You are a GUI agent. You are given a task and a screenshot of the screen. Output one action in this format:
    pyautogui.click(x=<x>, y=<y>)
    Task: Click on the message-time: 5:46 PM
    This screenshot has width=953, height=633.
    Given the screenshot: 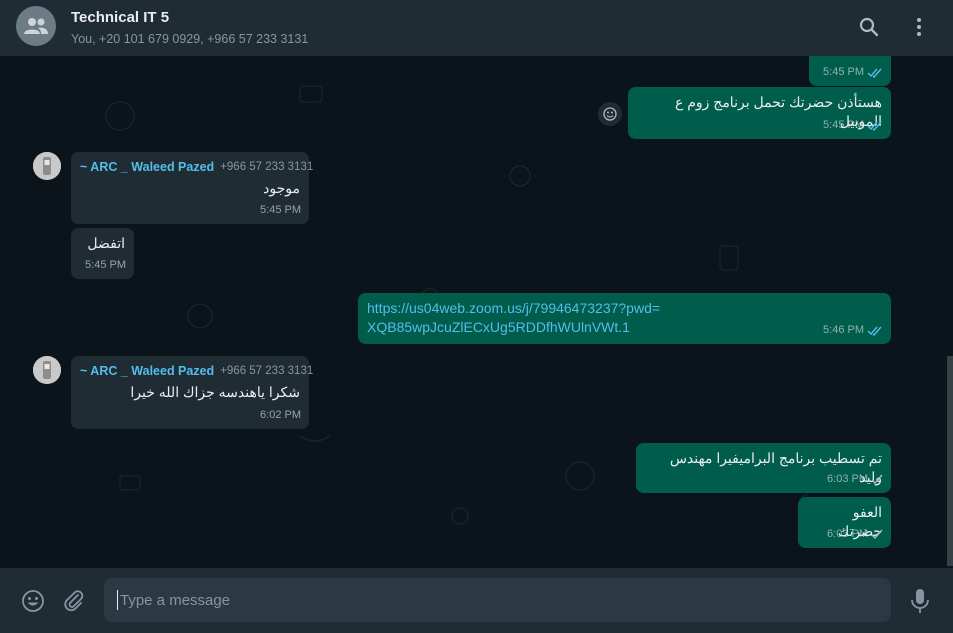 What is the action you would take?
    pyautogui.click(x=843, y=330)
    